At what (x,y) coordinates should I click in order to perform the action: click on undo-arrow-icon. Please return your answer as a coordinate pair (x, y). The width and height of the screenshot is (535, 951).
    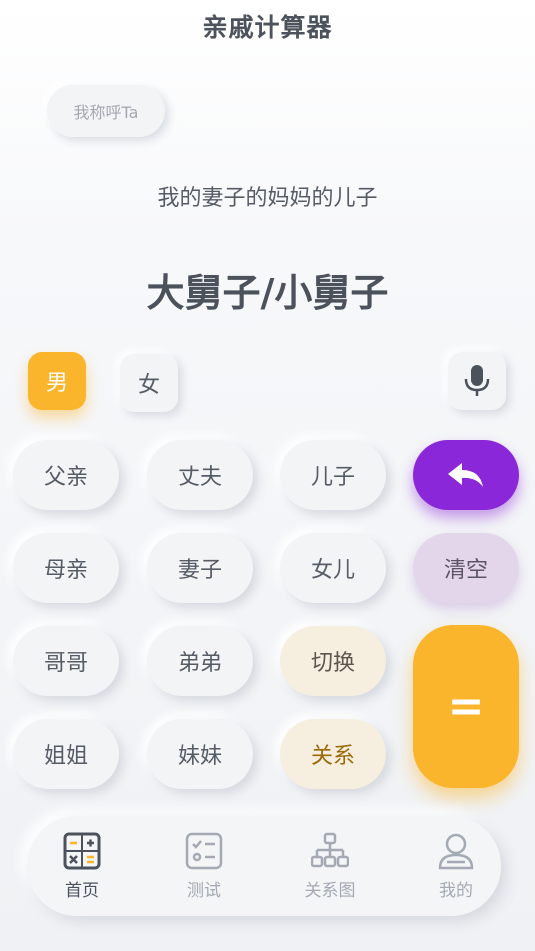
    Looking at the image, I should click on (465, 475).